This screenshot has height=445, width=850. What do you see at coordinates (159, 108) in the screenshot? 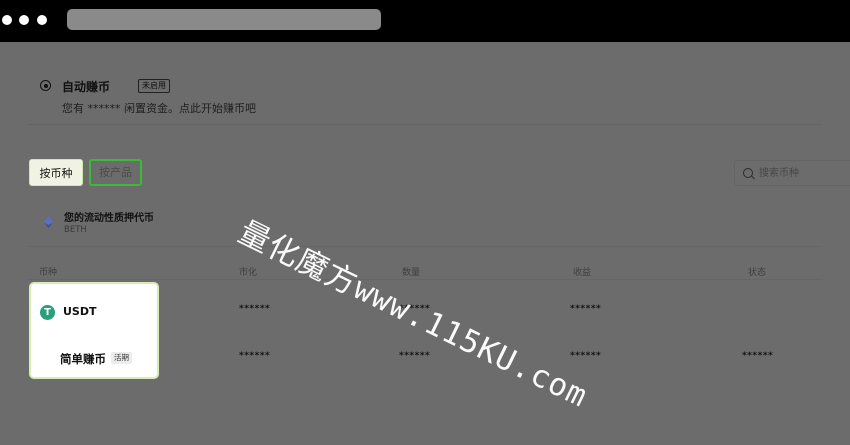
I see `auto-earn-description: 您有 ****** 闲置资金。点此开始赚币吧` at bounding box center [159, 108].